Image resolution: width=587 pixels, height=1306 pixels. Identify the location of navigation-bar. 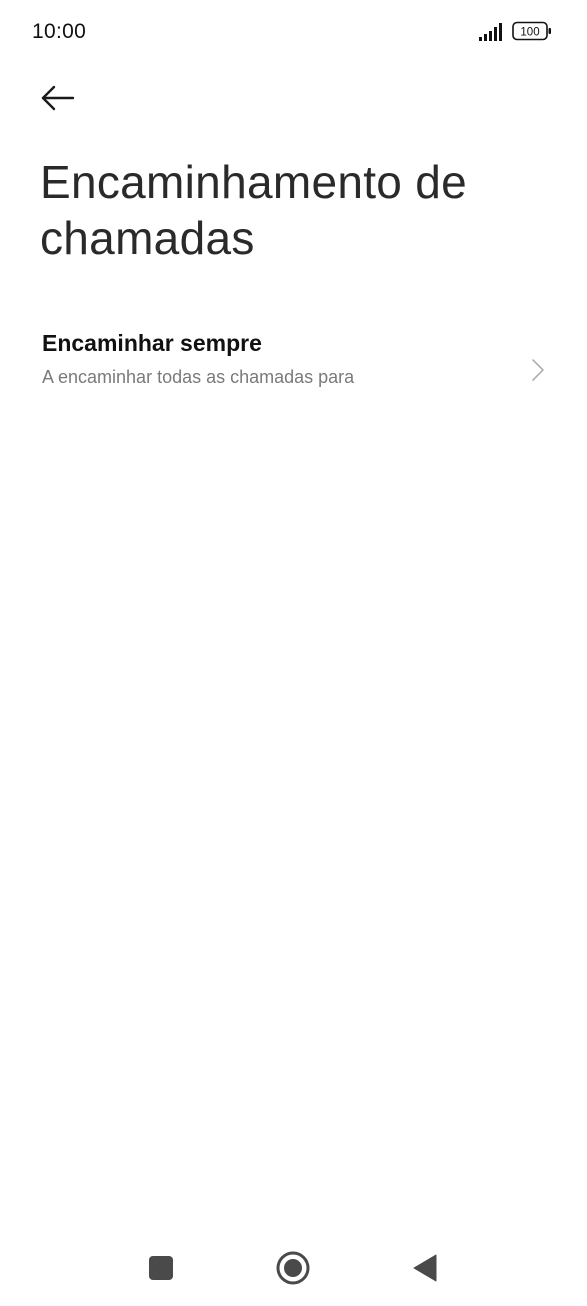
(293, 1268).